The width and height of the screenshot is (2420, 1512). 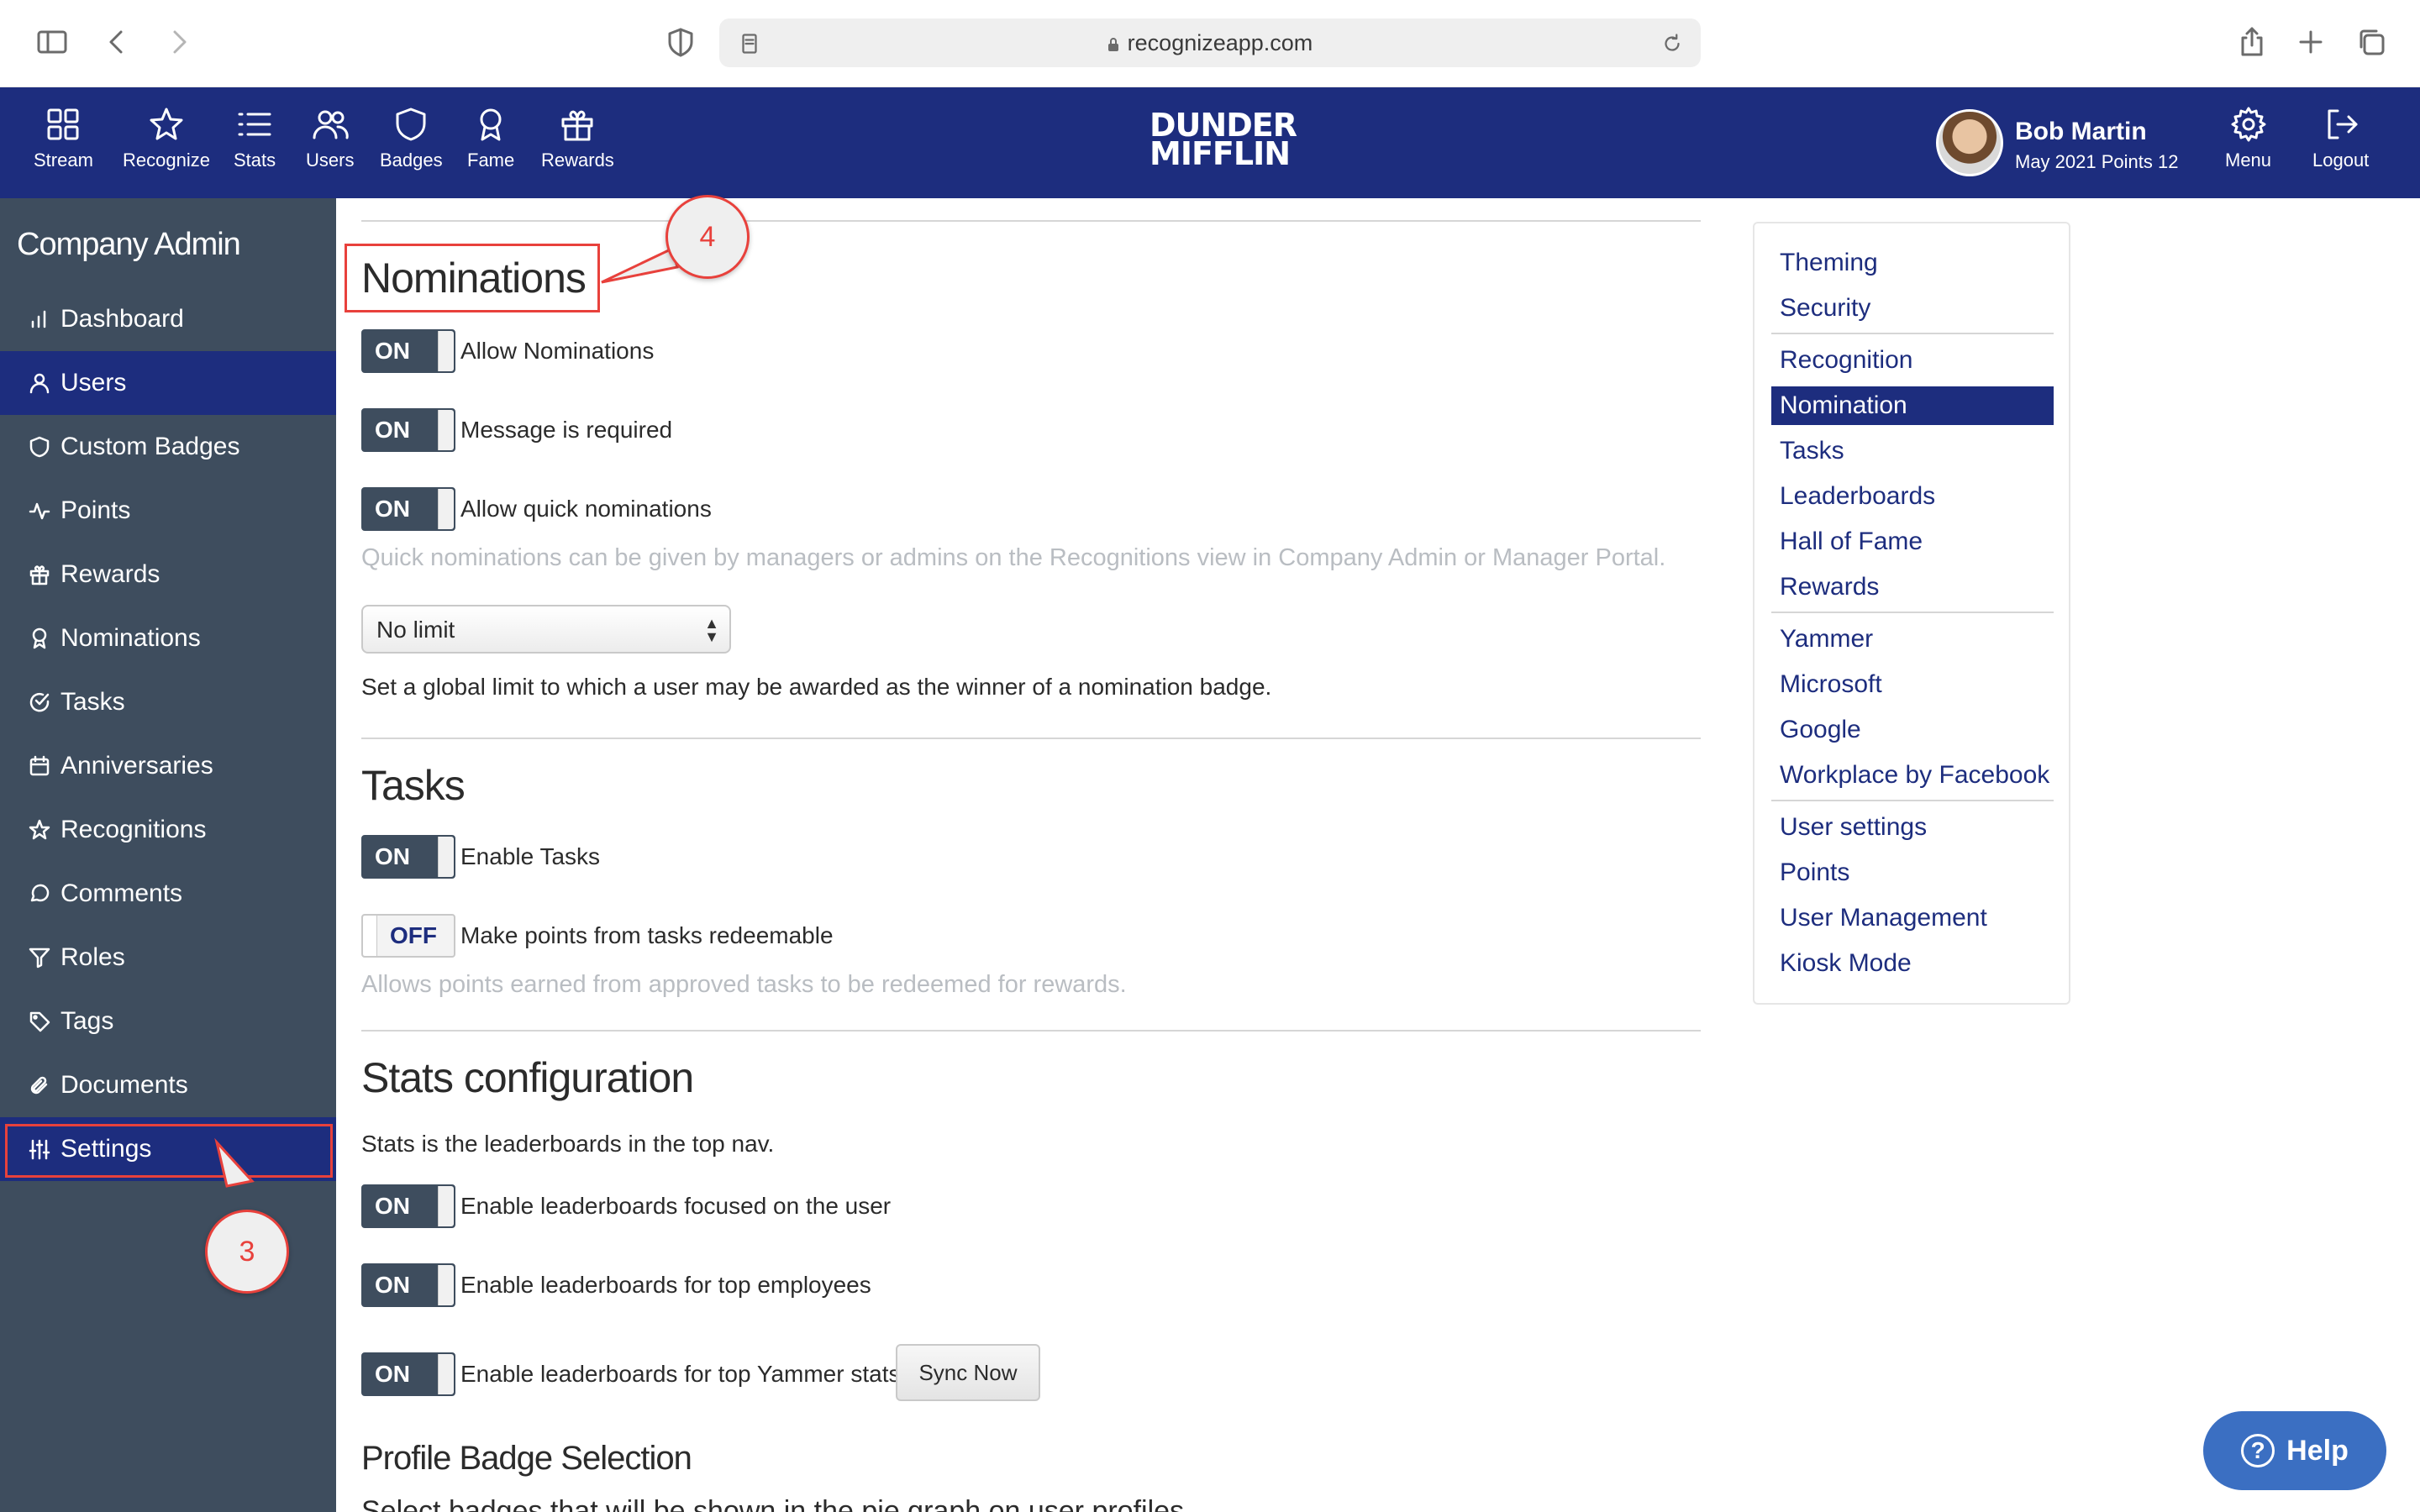 I want to click on sidebar-item-anniversaries: Anniversaries, so click(x=168, y=766).